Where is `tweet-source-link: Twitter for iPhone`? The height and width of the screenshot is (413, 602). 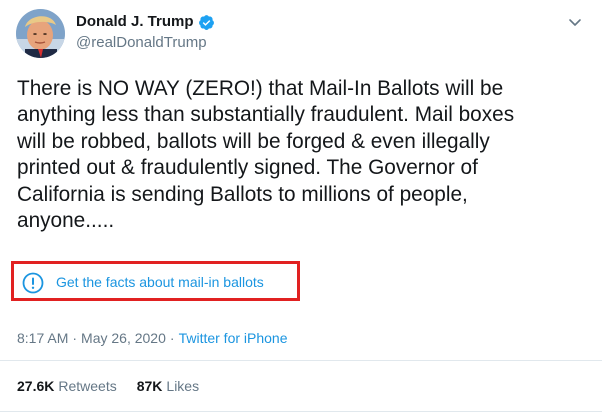
tweet-source-link: Twitter for iPhone is located at coordinates (233, 338).